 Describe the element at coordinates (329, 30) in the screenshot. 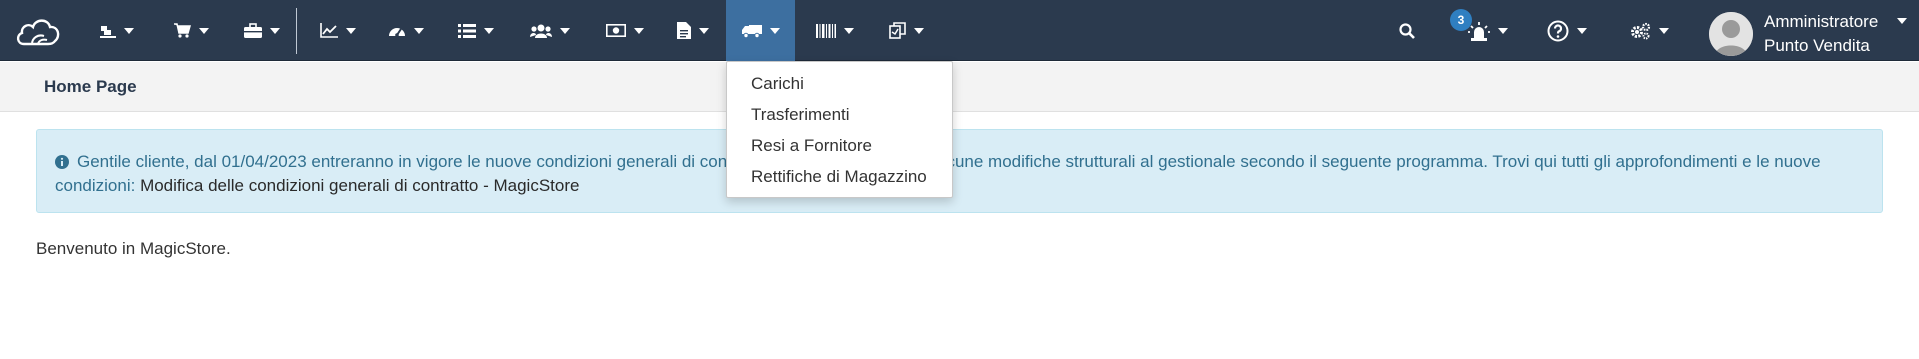

I see `line-chart-icon` at that location.